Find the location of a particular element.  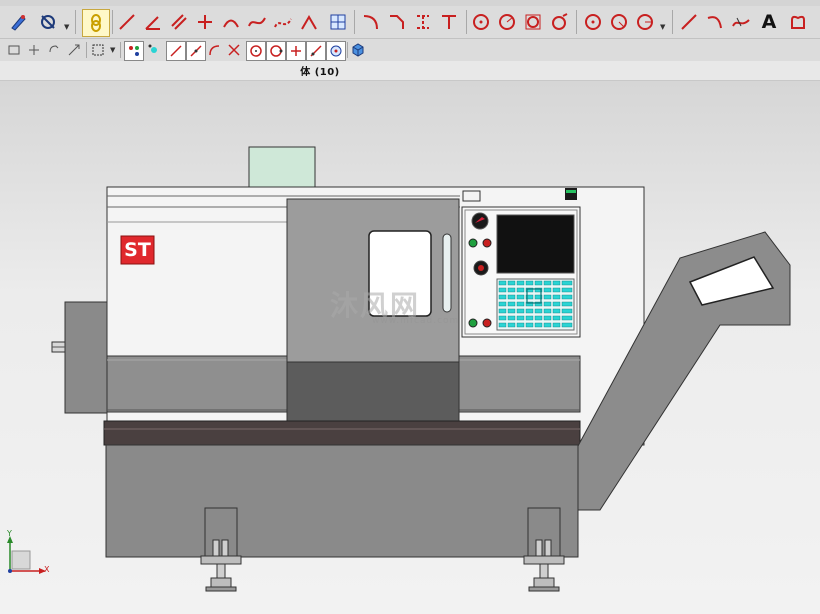

door-lower-panel is located at coordinates (373, 392).